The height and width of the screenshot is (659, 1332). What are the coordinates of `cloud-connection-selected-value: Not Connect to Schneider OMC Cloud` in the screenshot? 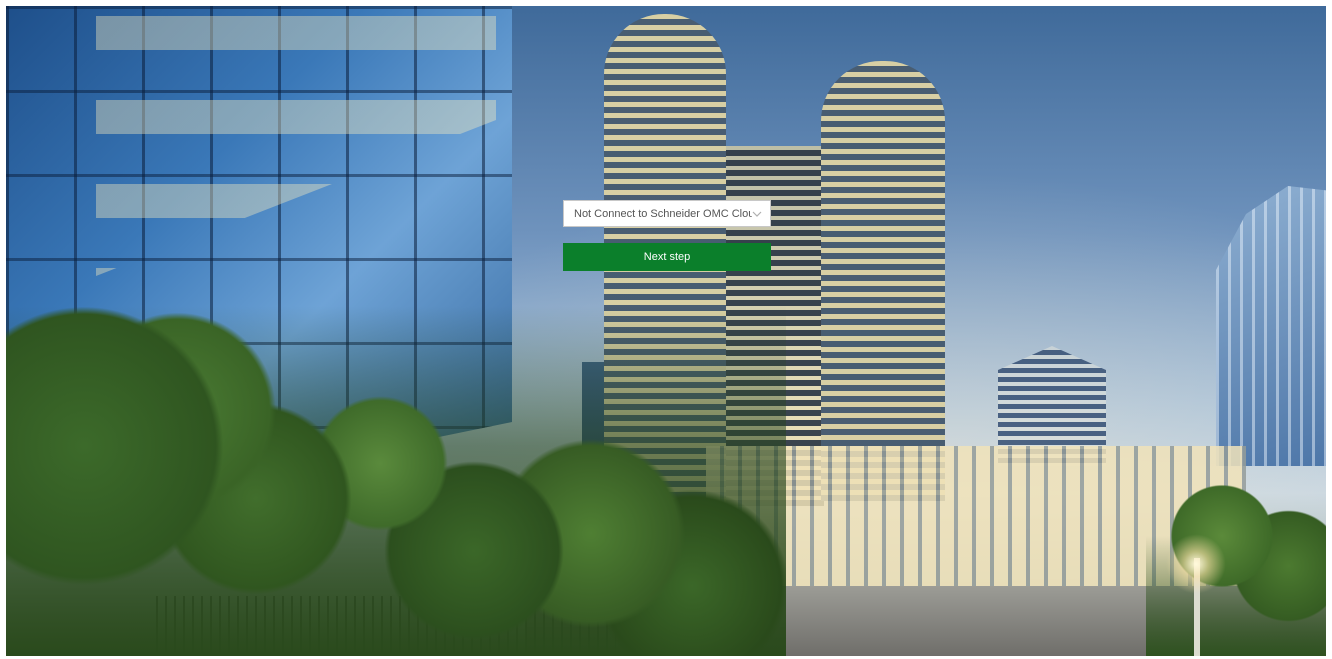 It's located at (663, 213).